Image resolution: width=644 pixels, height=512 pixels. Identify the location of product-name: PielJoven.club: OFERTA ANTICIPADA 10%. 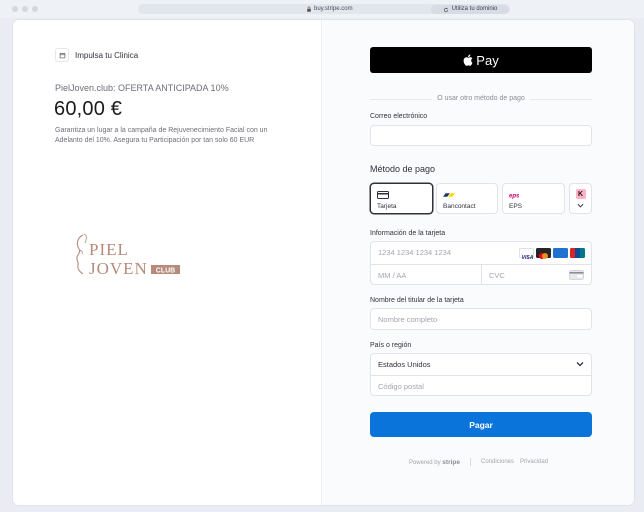
(142, 88).